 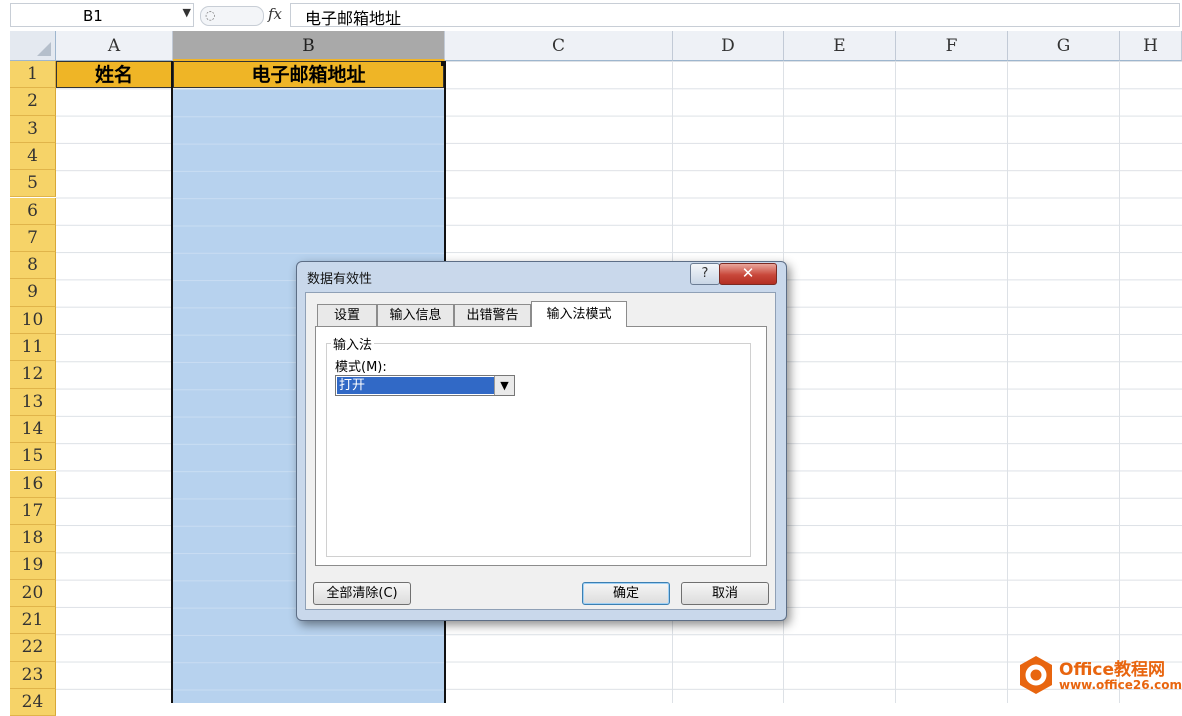 I want to click on formula-text: 电子邮箱地址, so click(x=353, y=18).